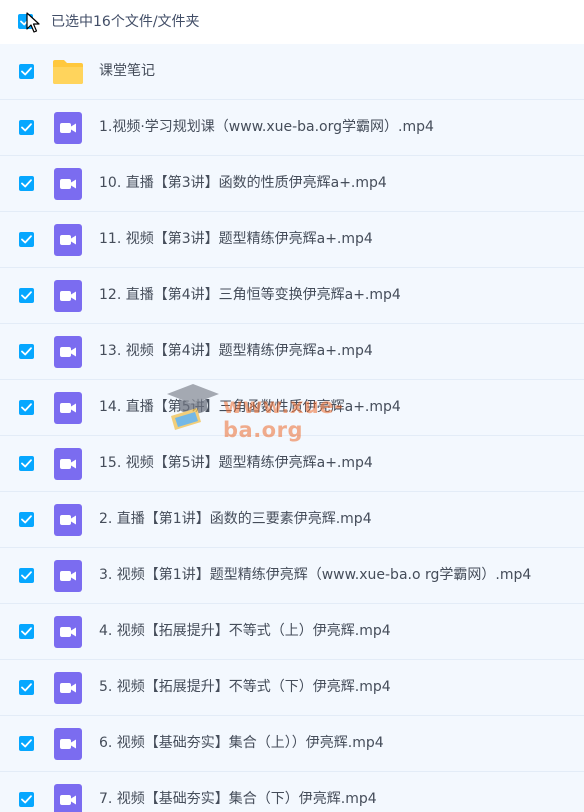 Image resolution: width=584 pixels, height=812 pixels. I want to click on folder-icon, so click(68, 72).